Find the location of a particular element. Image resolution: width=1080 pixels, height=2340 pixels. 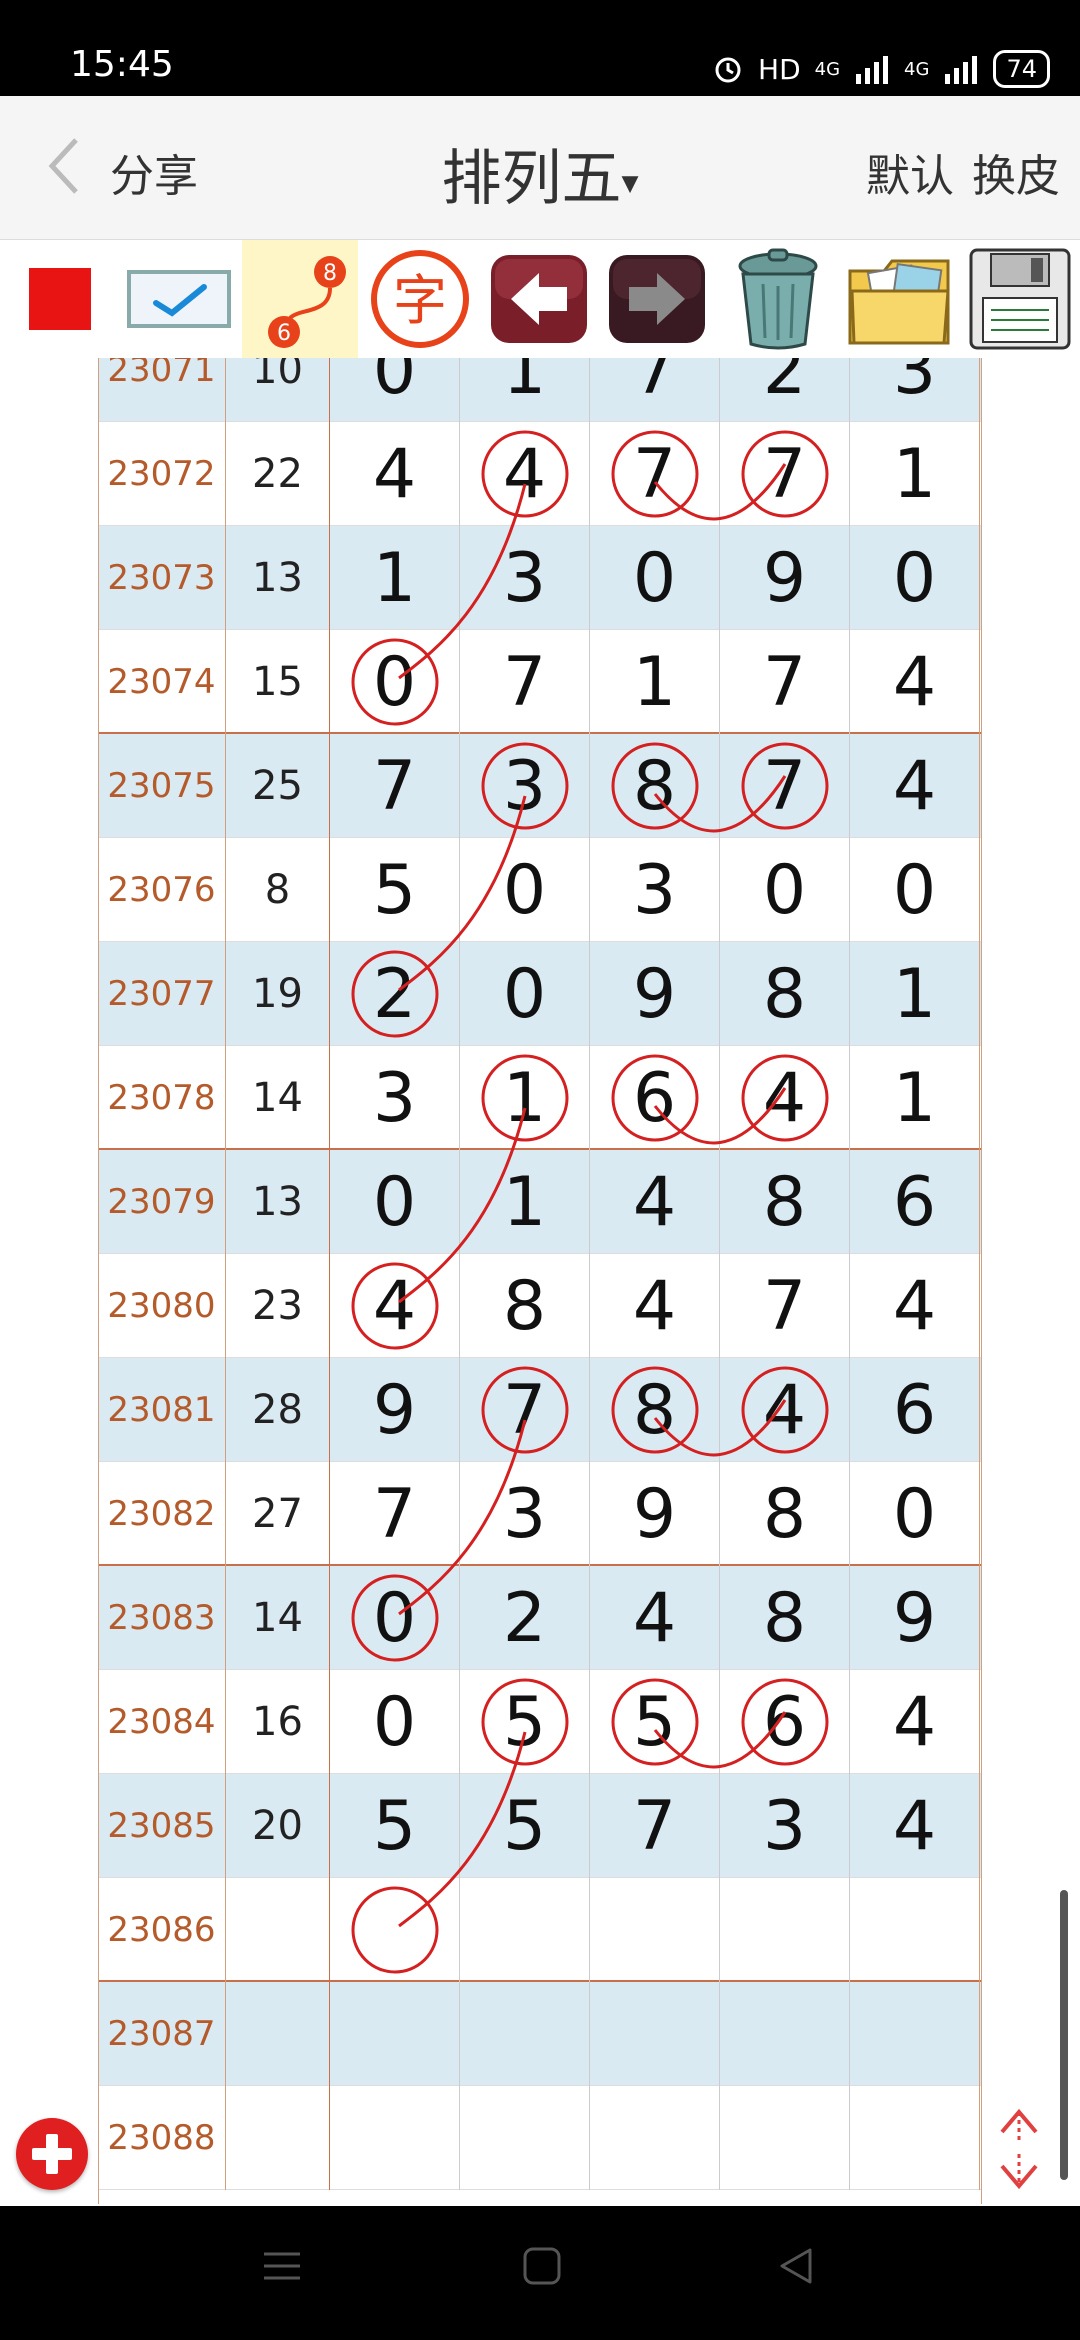

table-row: 23081 28 9 7 8 4 6 is located at coordinates (540, 1410).